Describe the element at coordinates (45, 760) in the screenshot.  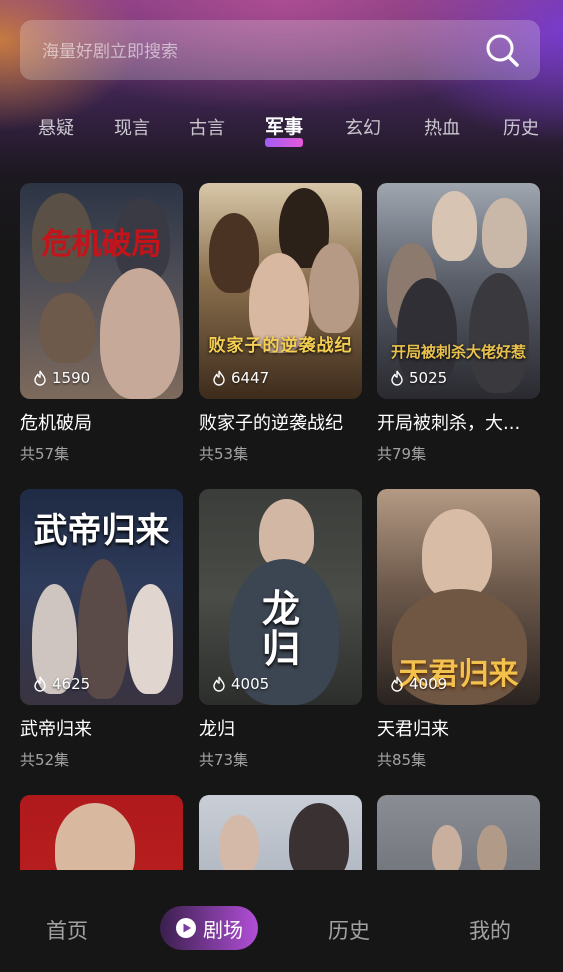
I see `episode-count: 共52集` at that location.